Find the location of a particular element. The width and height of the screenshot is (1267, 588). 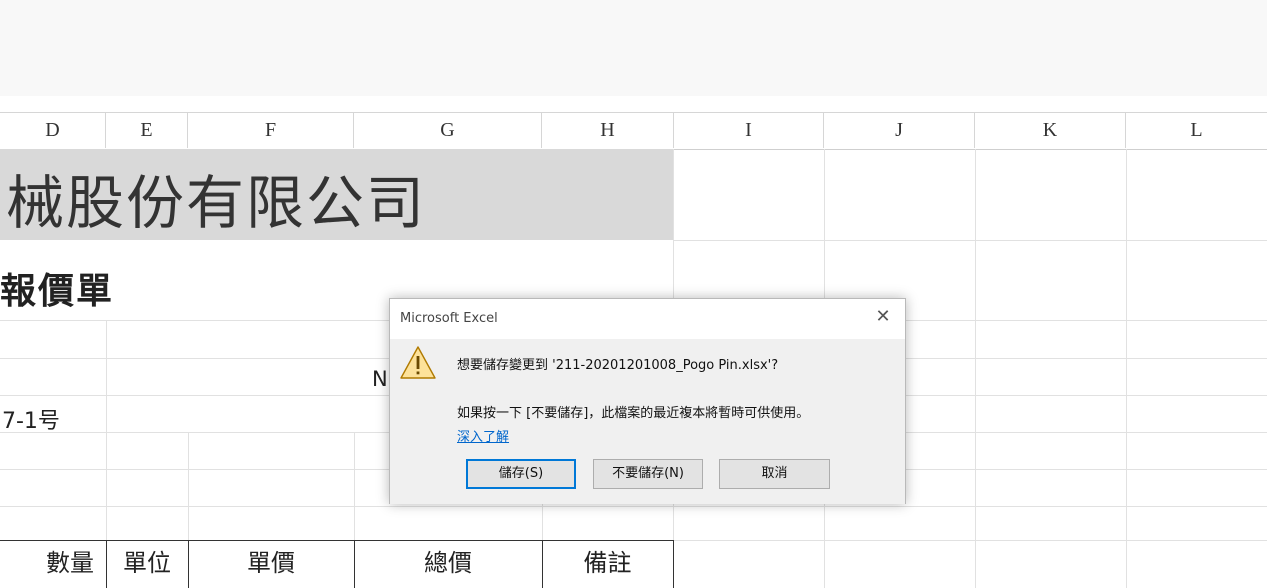

column-header-g: G is located at coordinates (448, 130).